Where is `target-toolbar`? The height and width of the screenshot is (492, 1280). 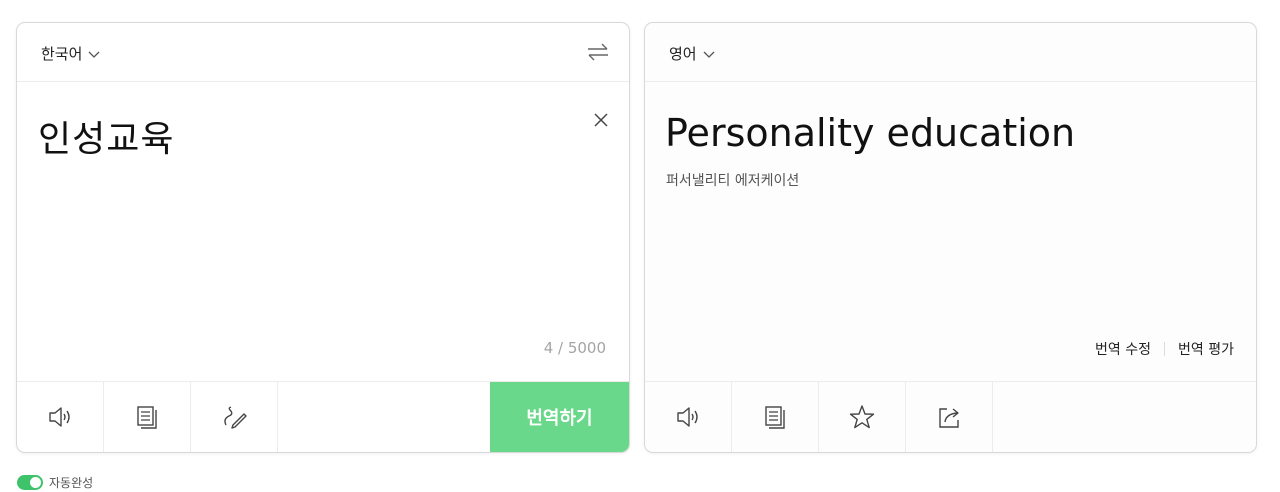
target-toolbar is located at coordinates (950, 416).